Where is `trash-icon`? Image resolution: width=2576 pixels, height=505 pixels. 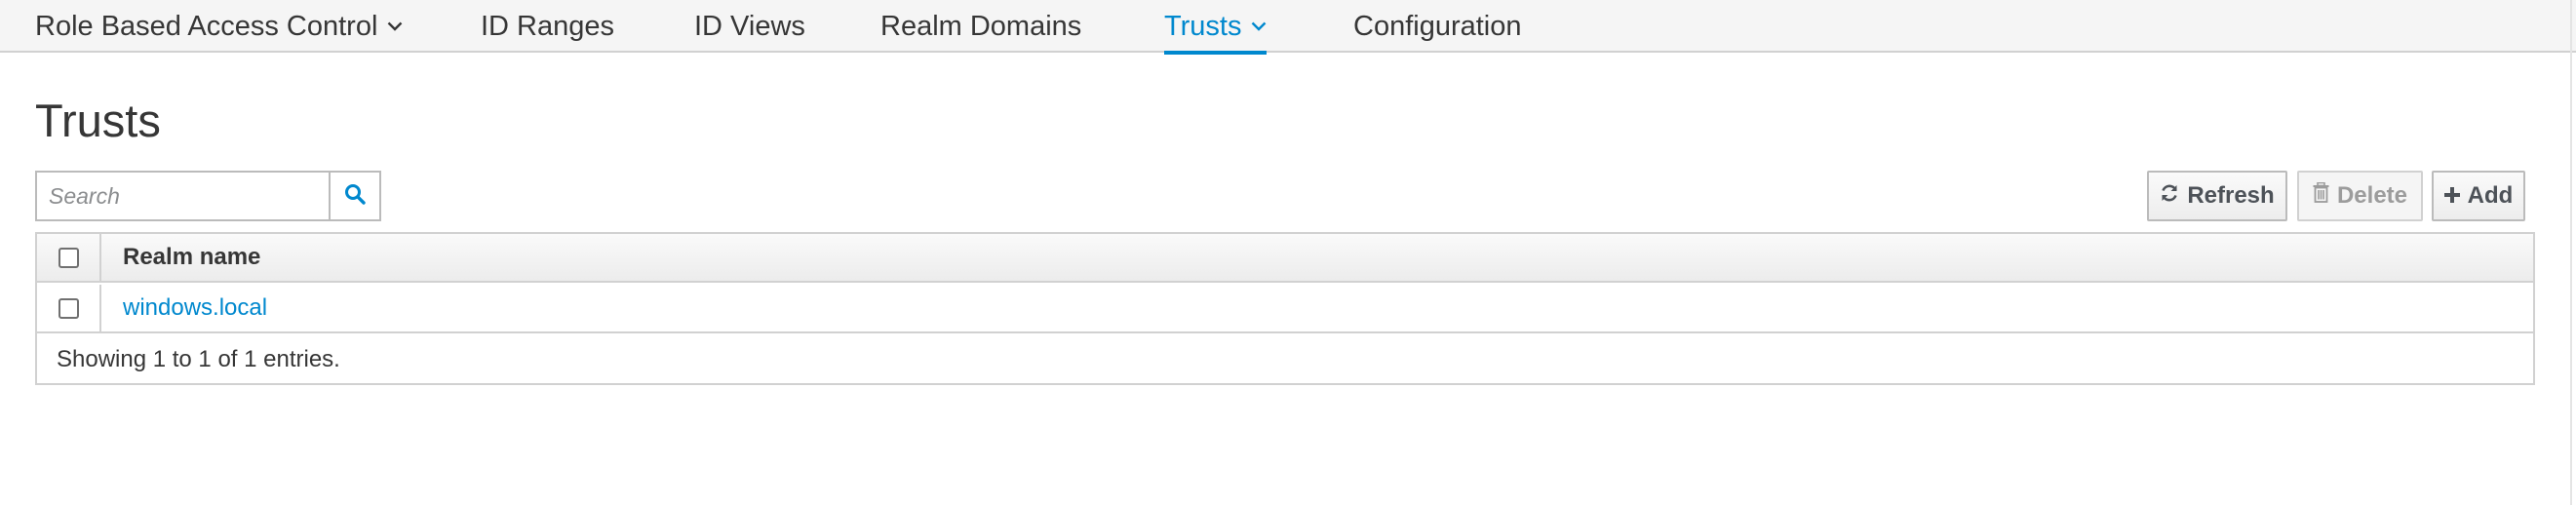 trash-icon is located at coordinates (2321, 196).